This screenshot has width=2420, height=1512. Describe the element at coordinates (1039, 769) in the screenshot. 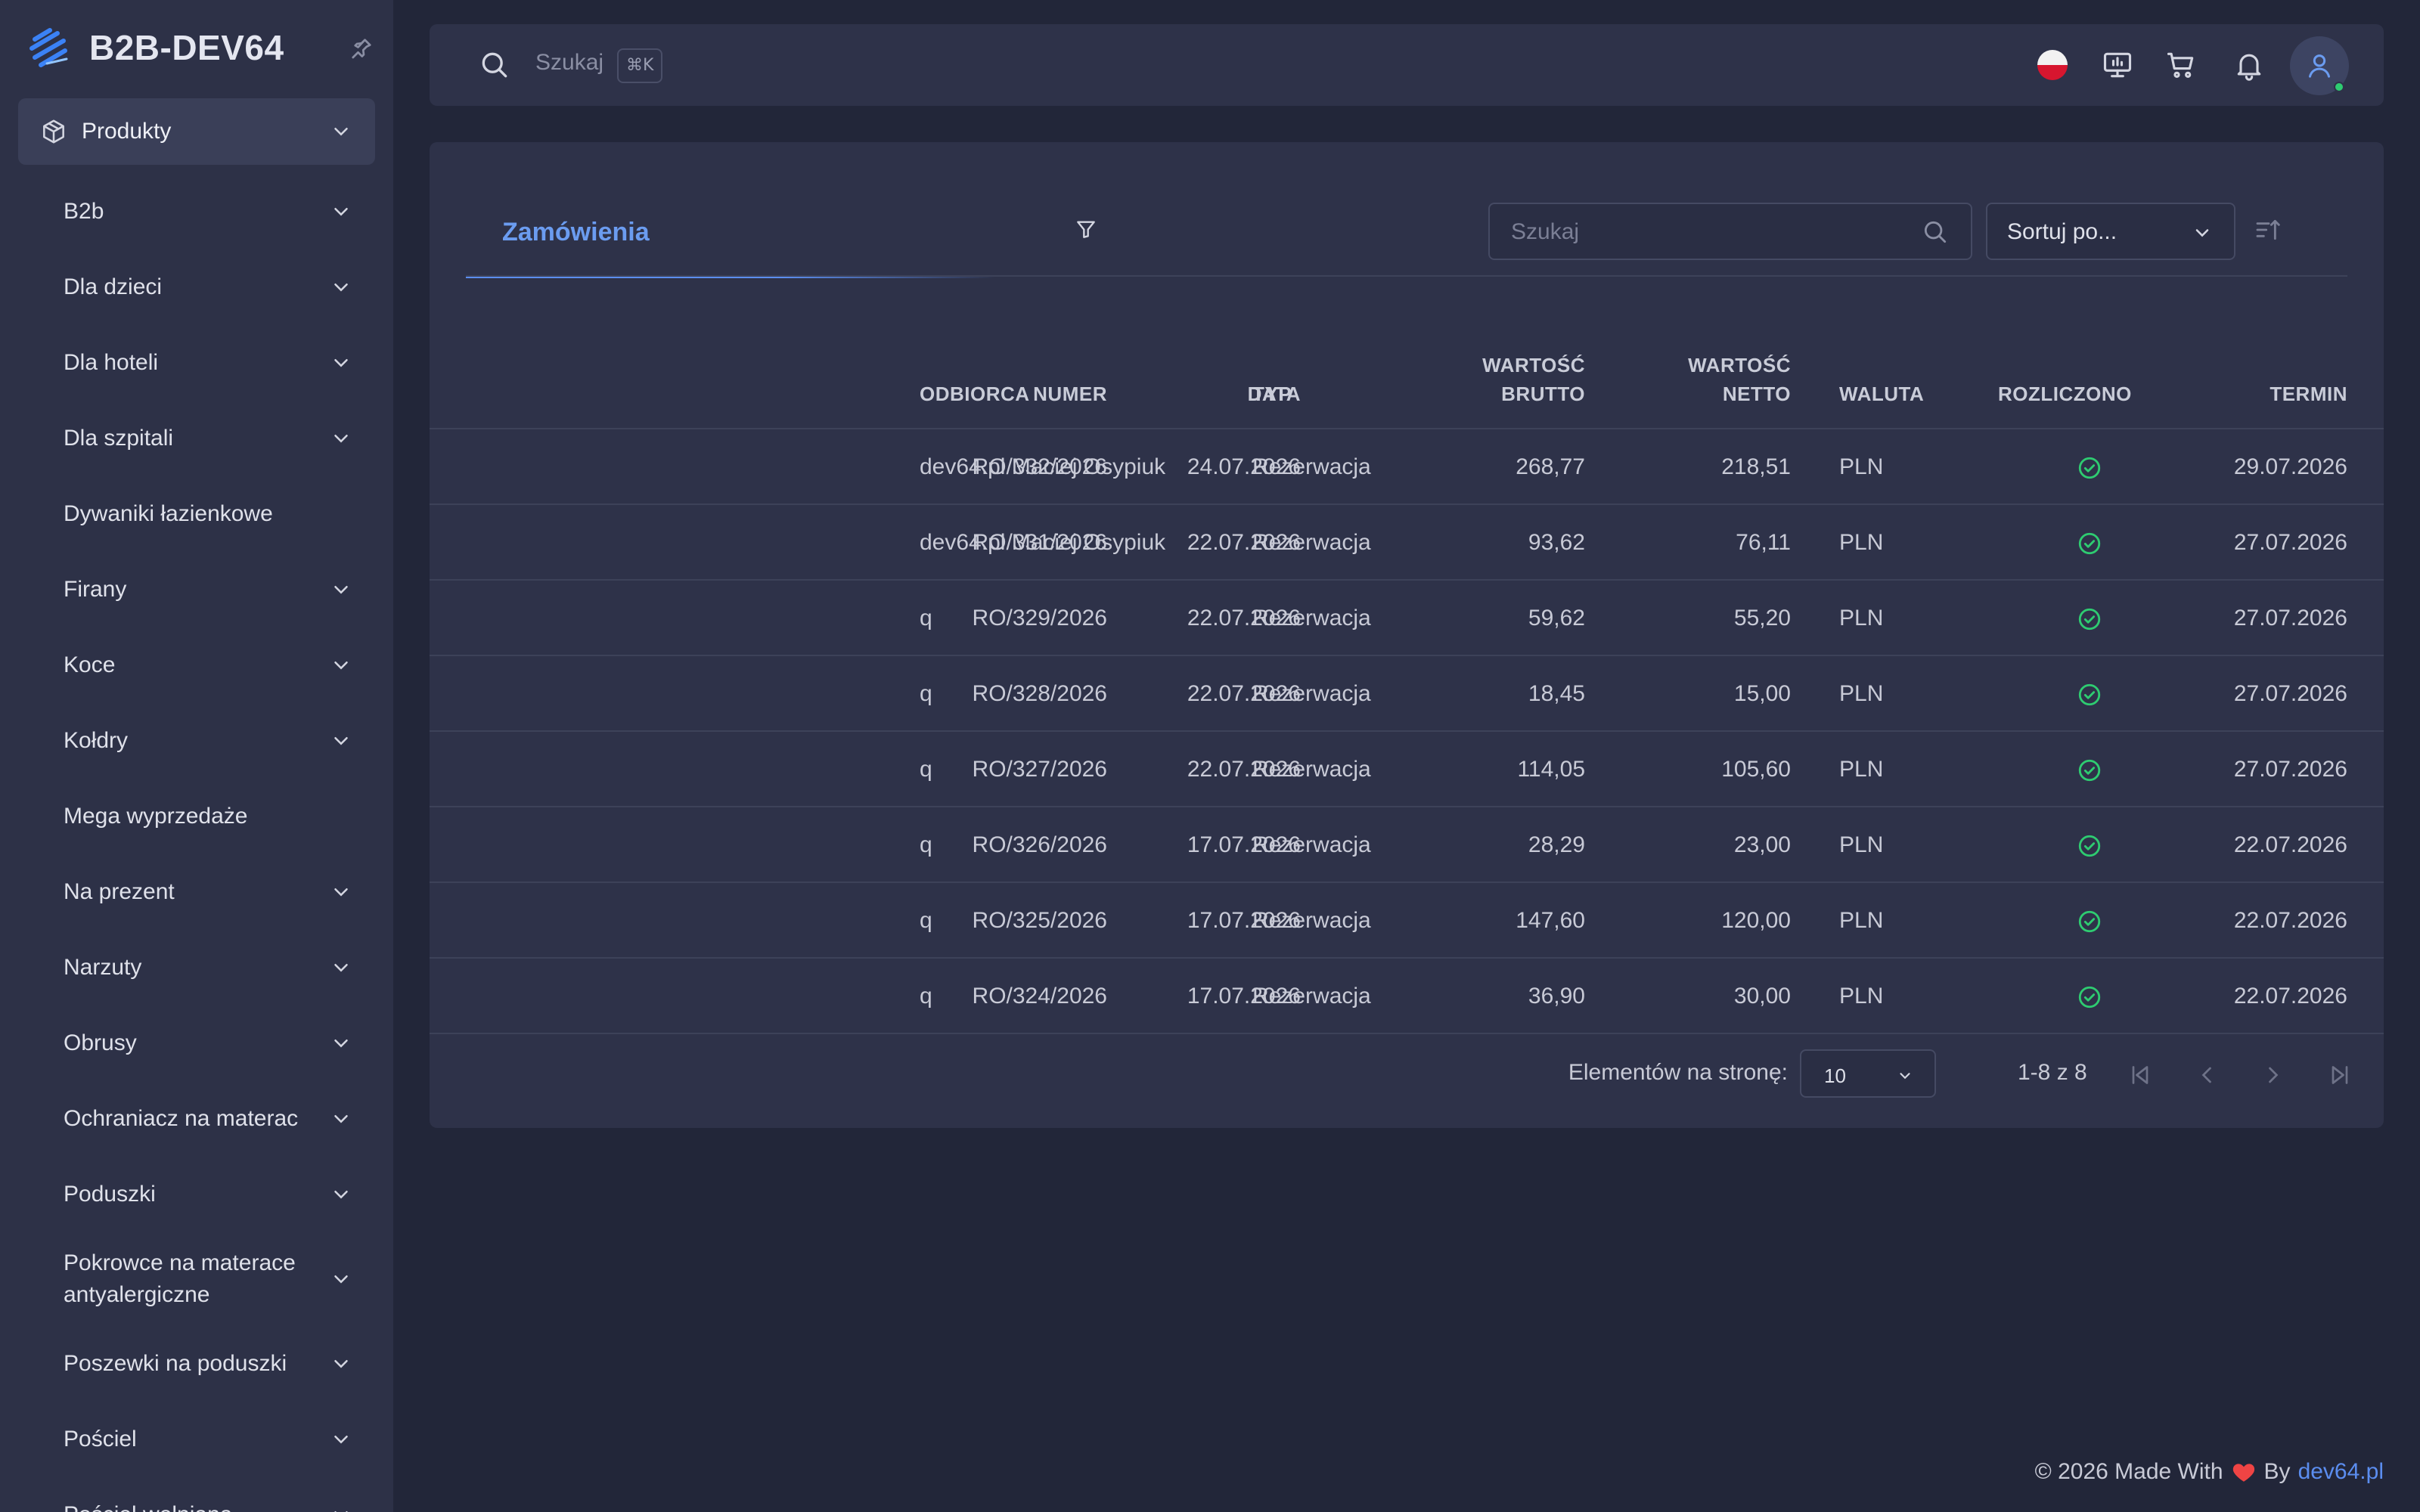

I see `cell-numer: RO/327/2026` at that location.